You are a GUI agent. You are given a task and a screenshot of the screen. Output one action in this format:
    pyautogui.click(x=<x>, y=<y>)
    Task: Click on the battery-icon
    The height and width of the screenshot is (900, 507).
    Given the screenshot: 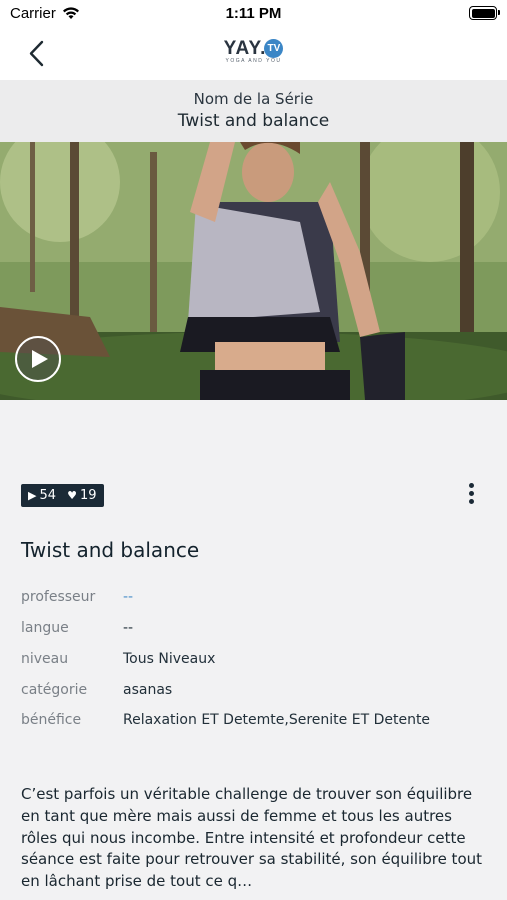 What is the action you would take?
    pyautogui.click(x=484, y=13)
    